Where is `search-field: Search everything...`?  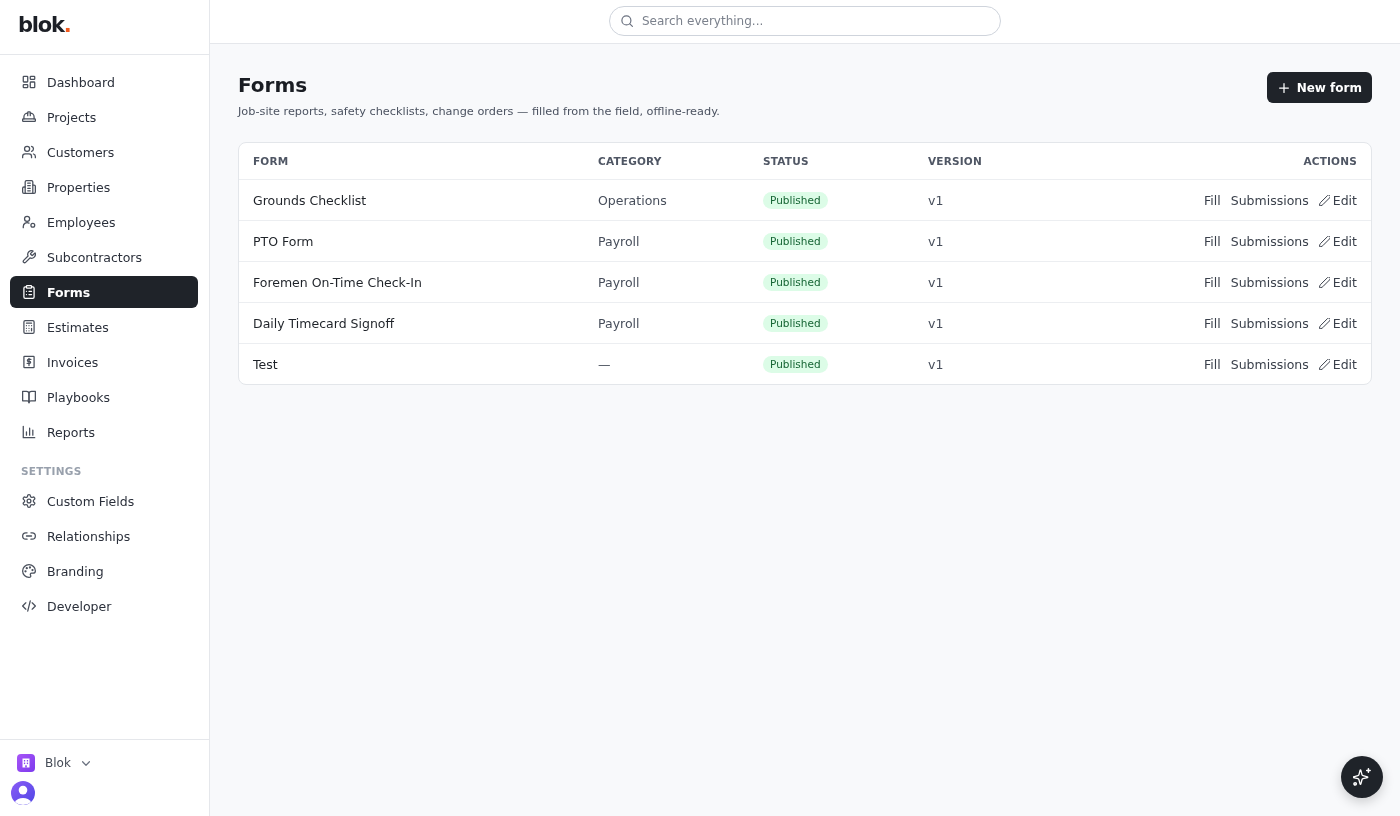
search-field: Search everything... is located at coordinates (805, 20).